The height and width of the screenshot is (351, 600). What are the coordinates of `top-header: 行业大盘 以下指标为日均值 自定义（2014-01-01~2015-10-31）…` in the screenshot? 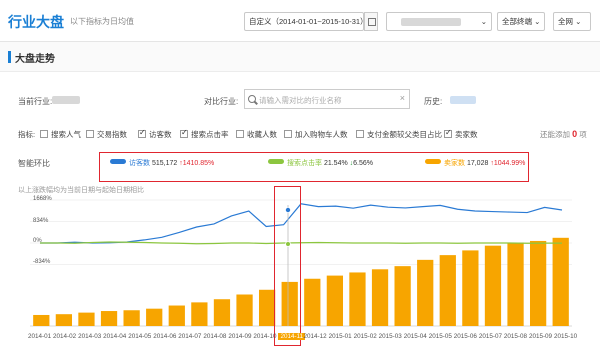 It's located at (300, 21).